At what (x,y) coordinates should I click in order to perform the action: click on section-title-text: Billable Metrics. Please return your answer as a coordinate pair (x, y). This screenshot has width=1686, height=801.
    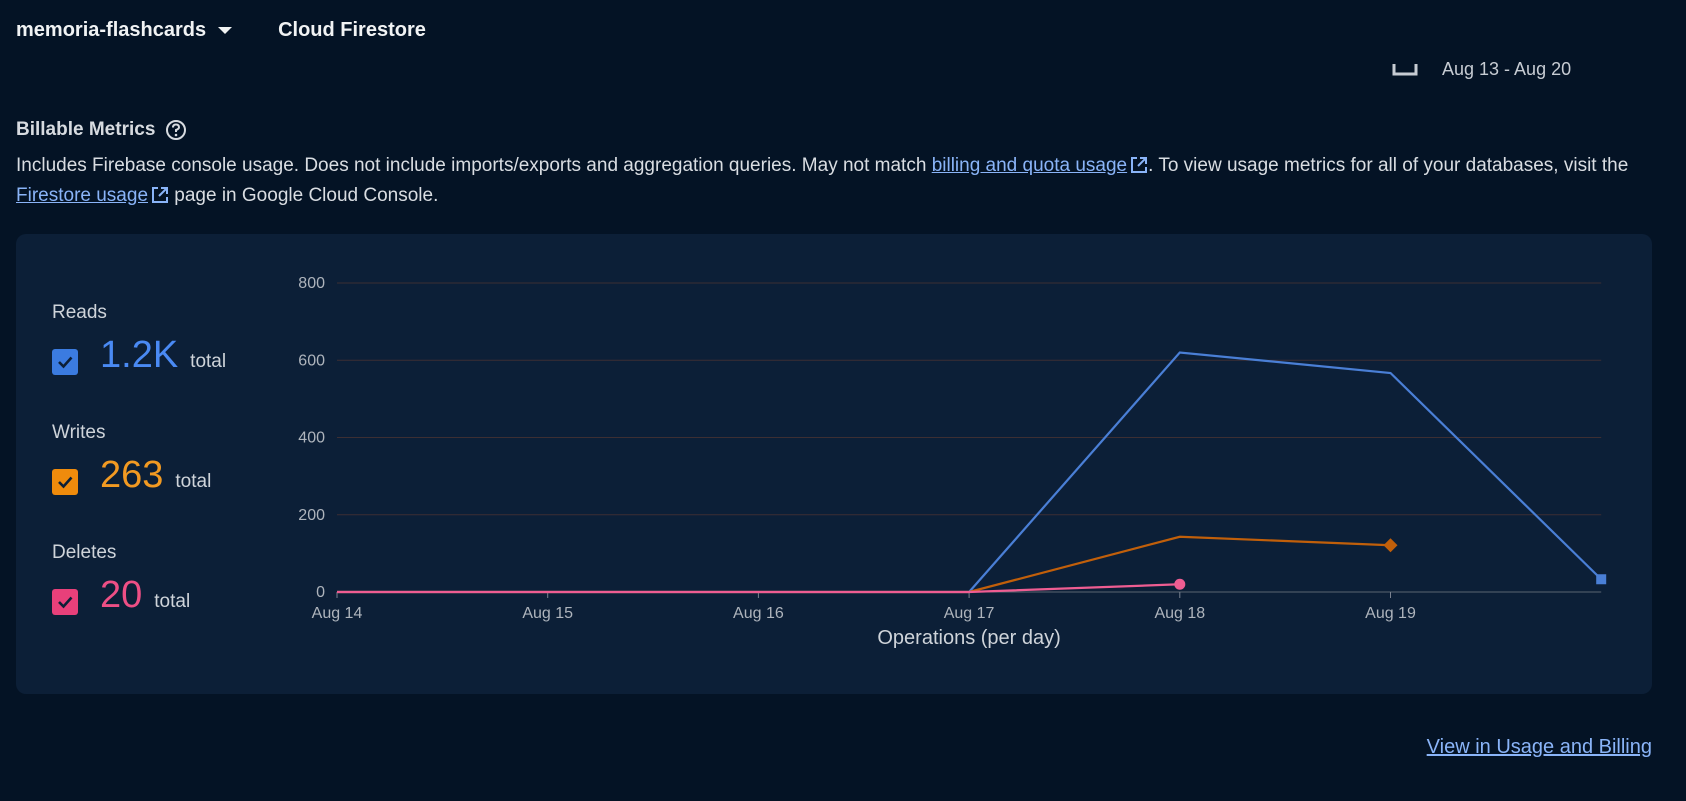
    Looking at the image, I should click on (86, 129).